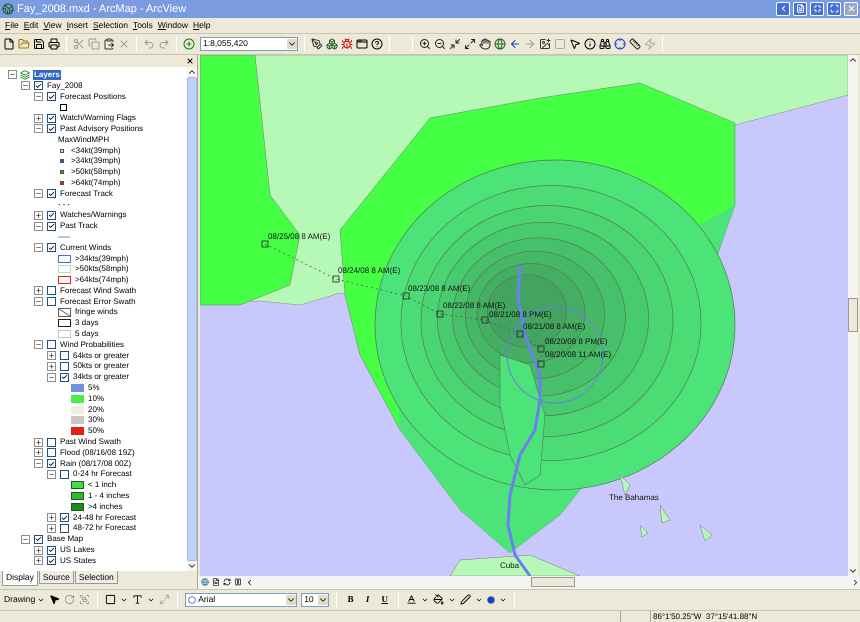 Image resolution: width=860 pixels, height=622 pixels. What do you see at coordinates (851, 9) in the screenshot?
I see `close-button` at bounding box center [851, 9].